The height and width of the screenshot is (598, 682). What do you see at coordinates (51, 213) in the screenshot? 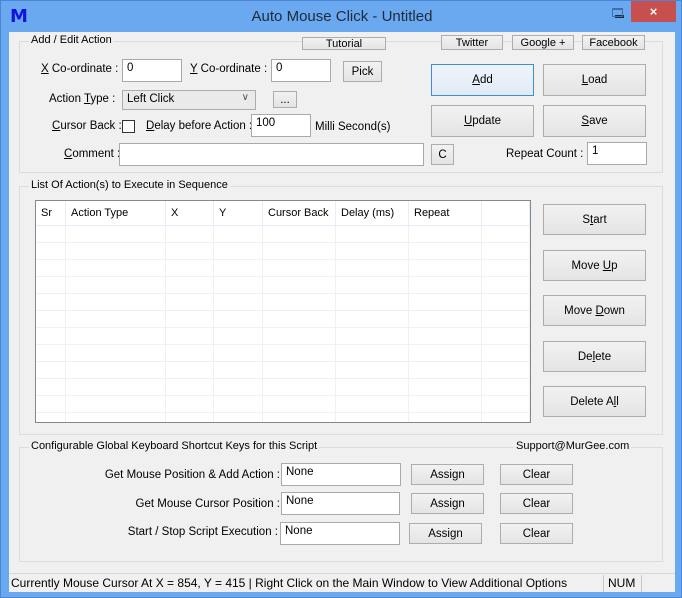
I see `column-sr: Sr` at bounding box center [51, 213].